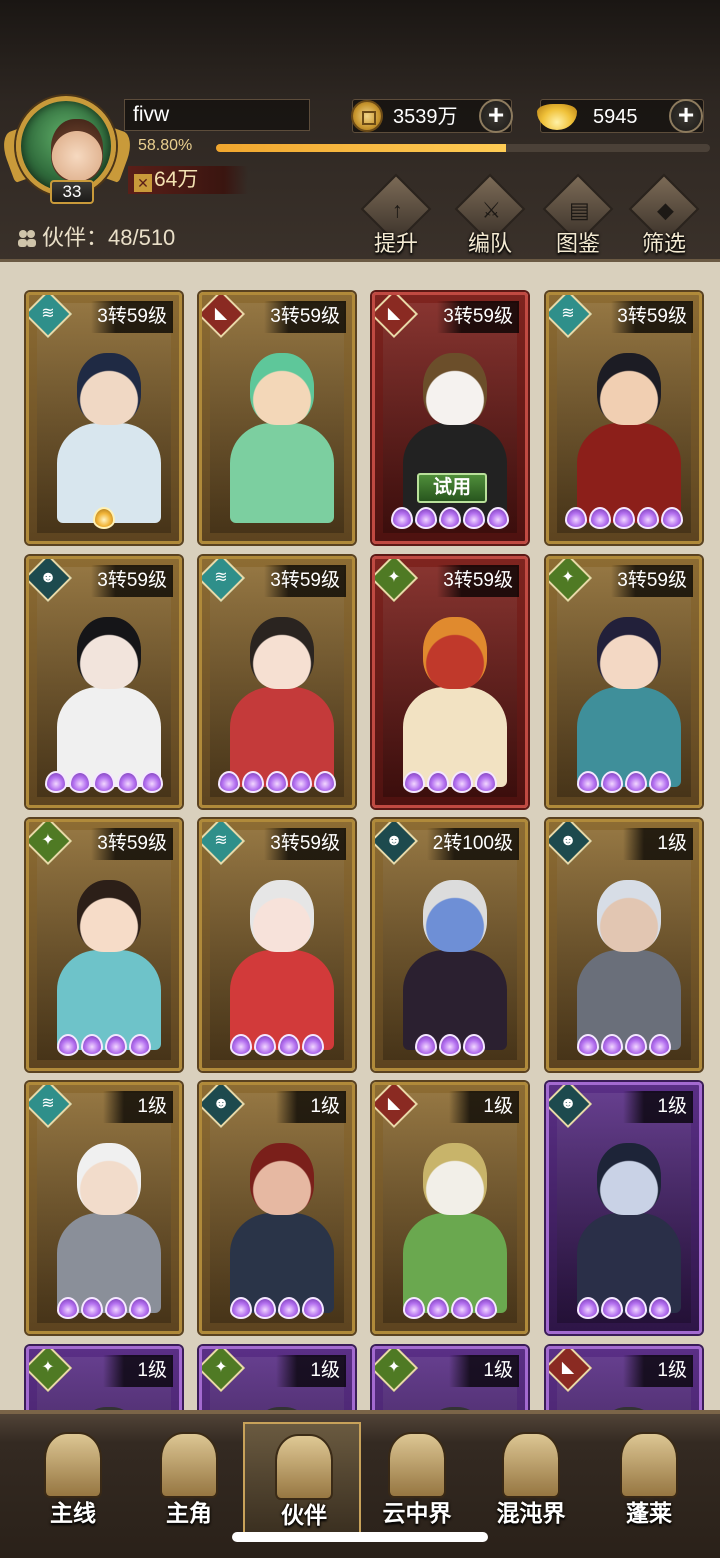 The image size is (720, 1558). Describe the element at coordinates (68, 148) in the screenshot. I see `player-avatar: 33` at that location.